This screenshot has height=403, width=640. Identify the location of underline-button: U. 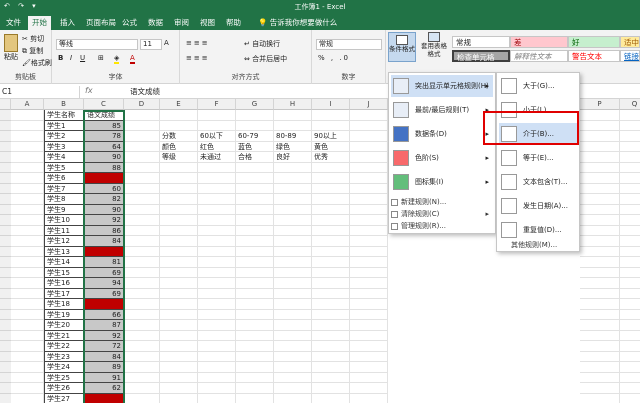
(82, 58).